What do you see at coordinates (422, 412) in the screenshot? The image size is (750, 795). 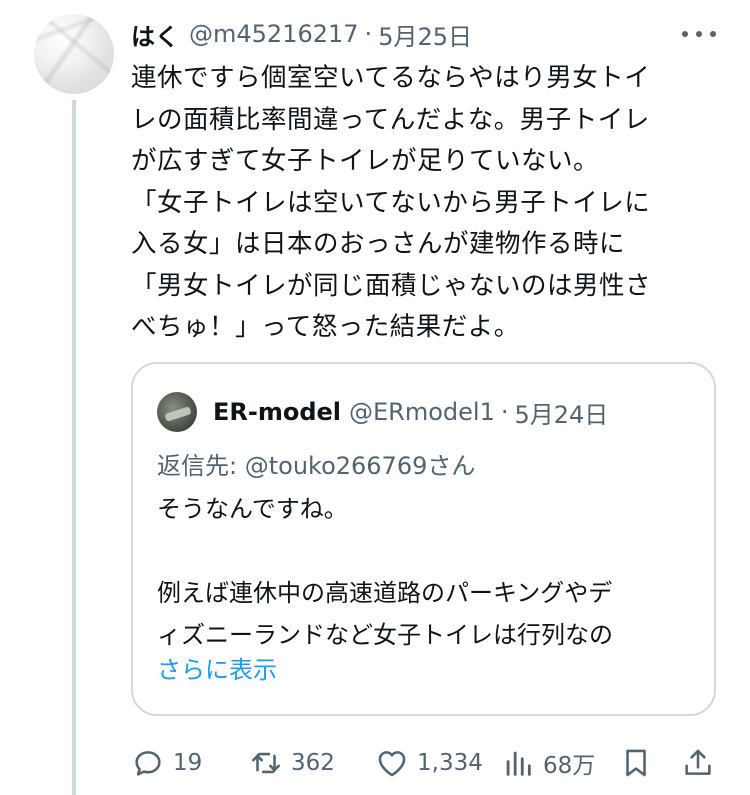 I see `quote-author-handle: @ERmodel1` at bounding box center [422, 412].